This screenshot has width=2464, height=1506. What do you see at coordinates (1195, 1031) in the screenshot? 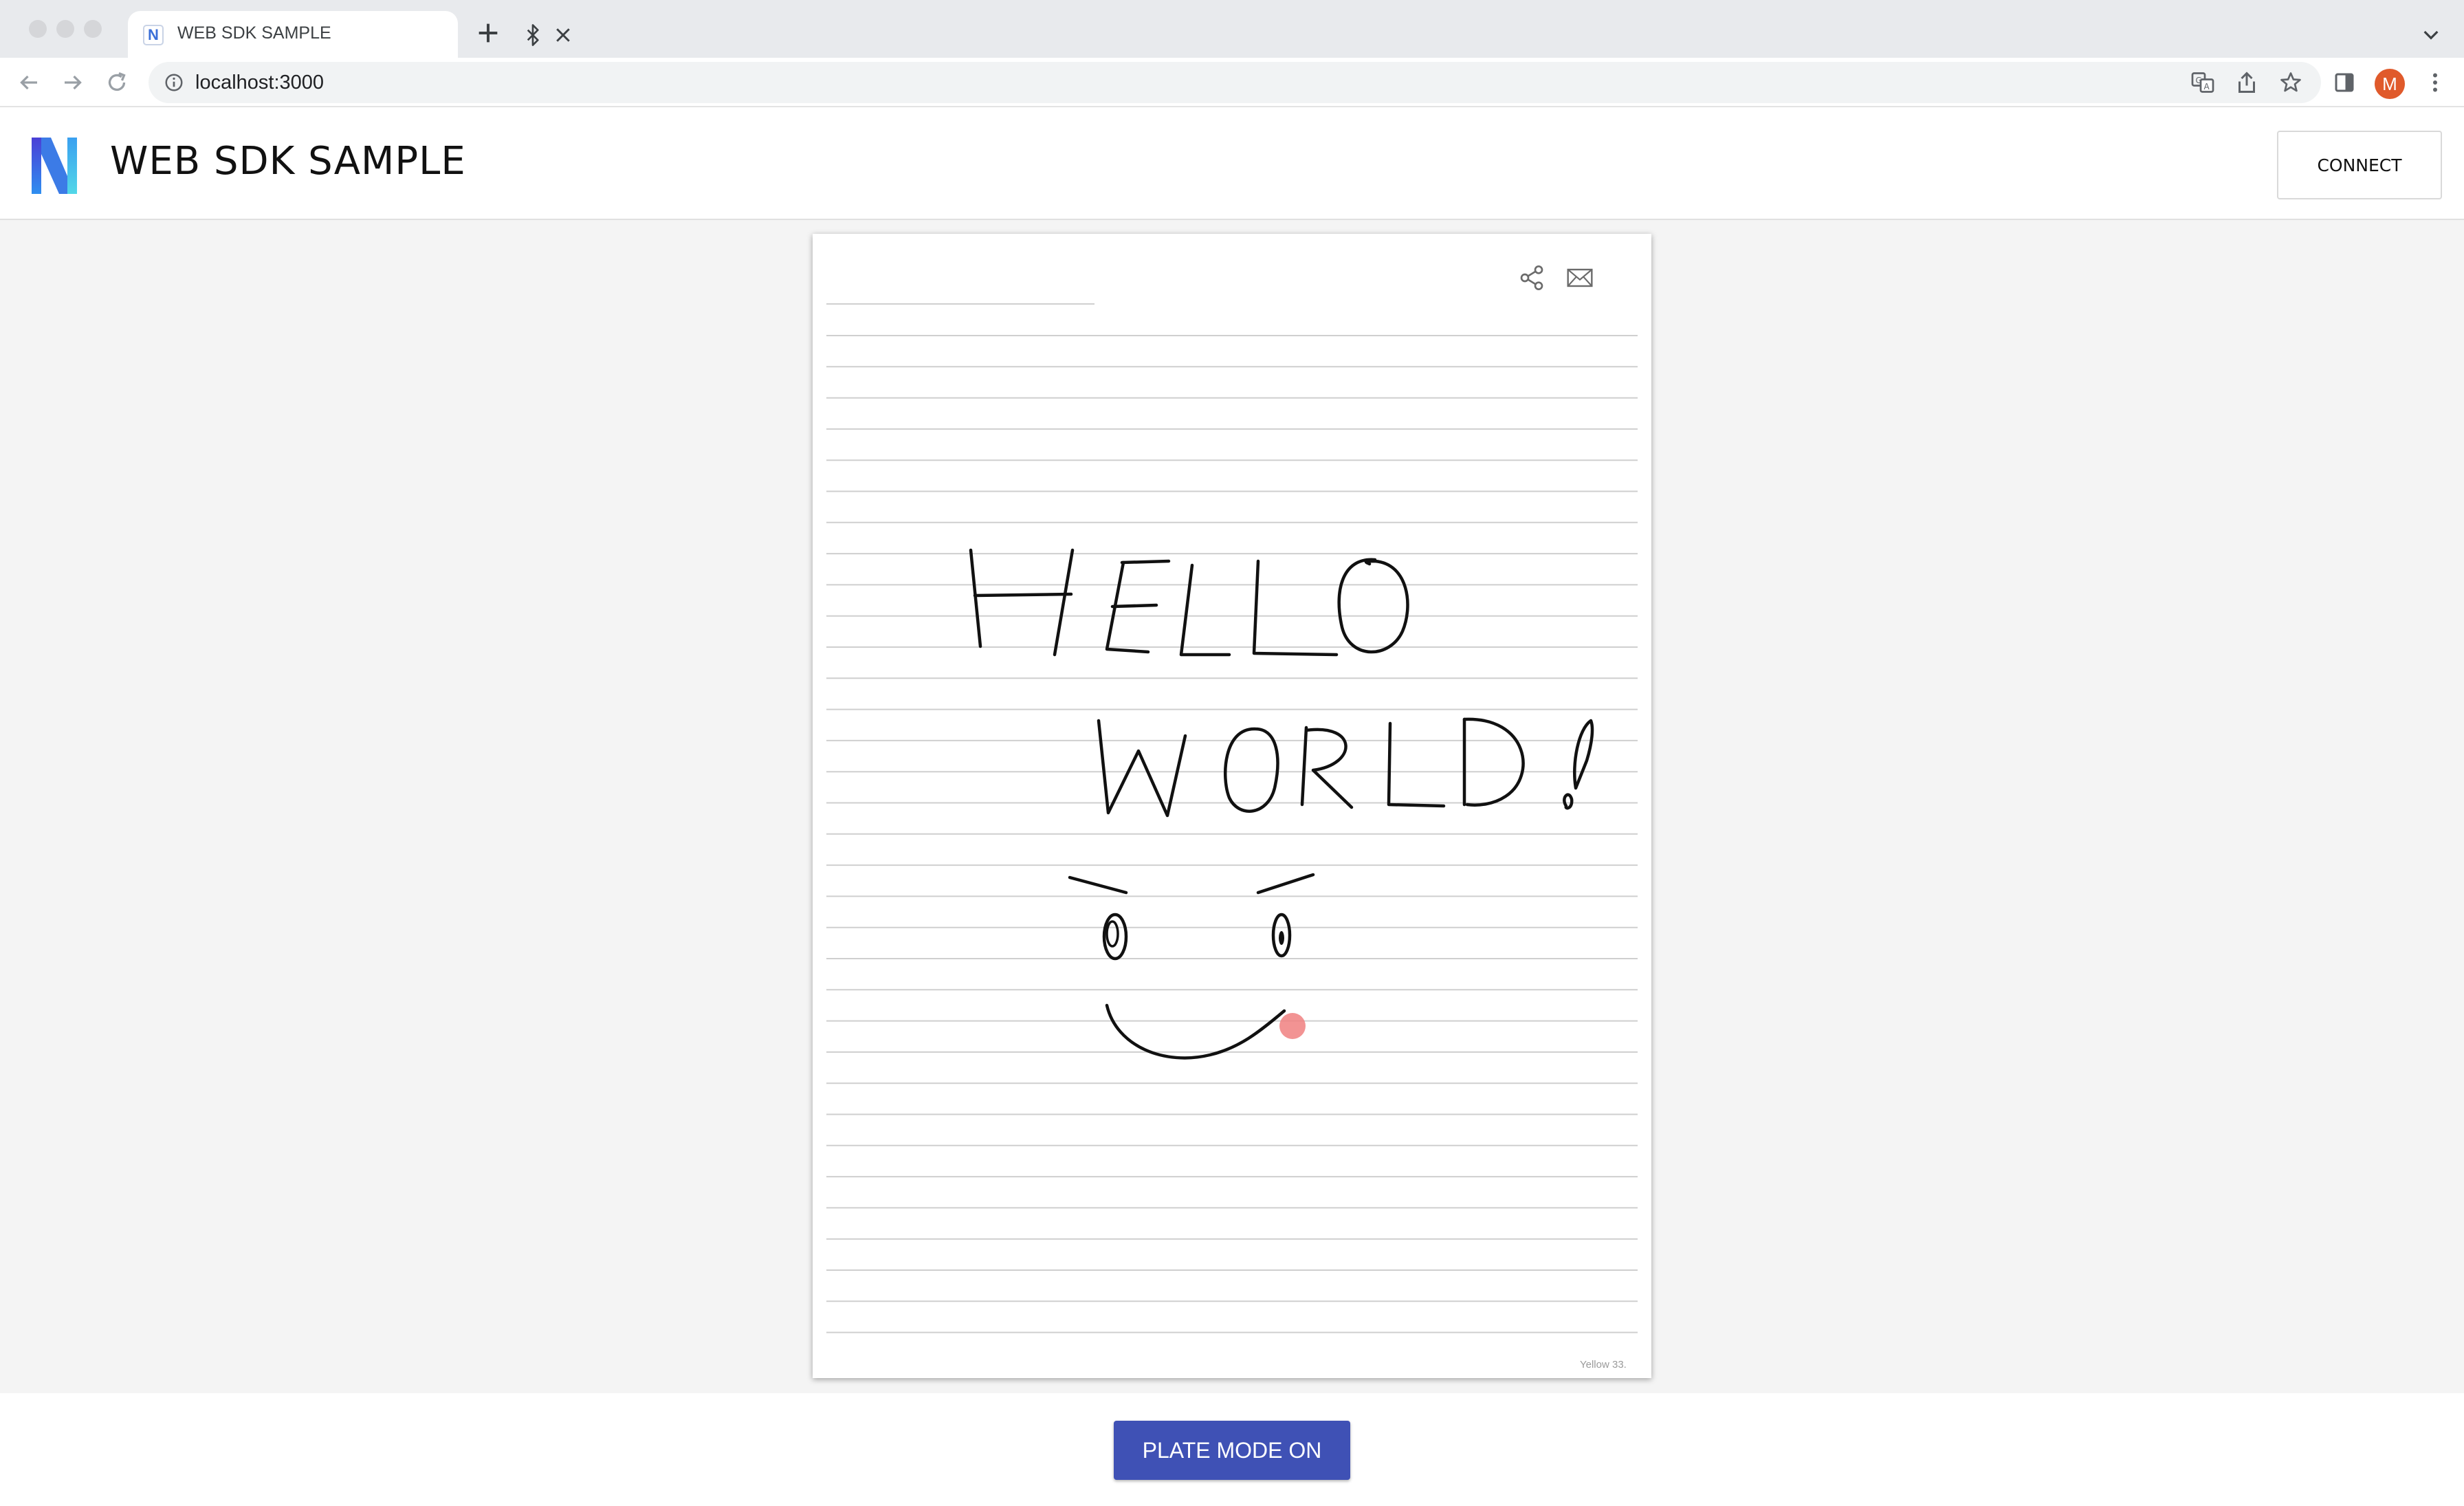
I see `smile-stroke` at bounding box center [1195, 1031].